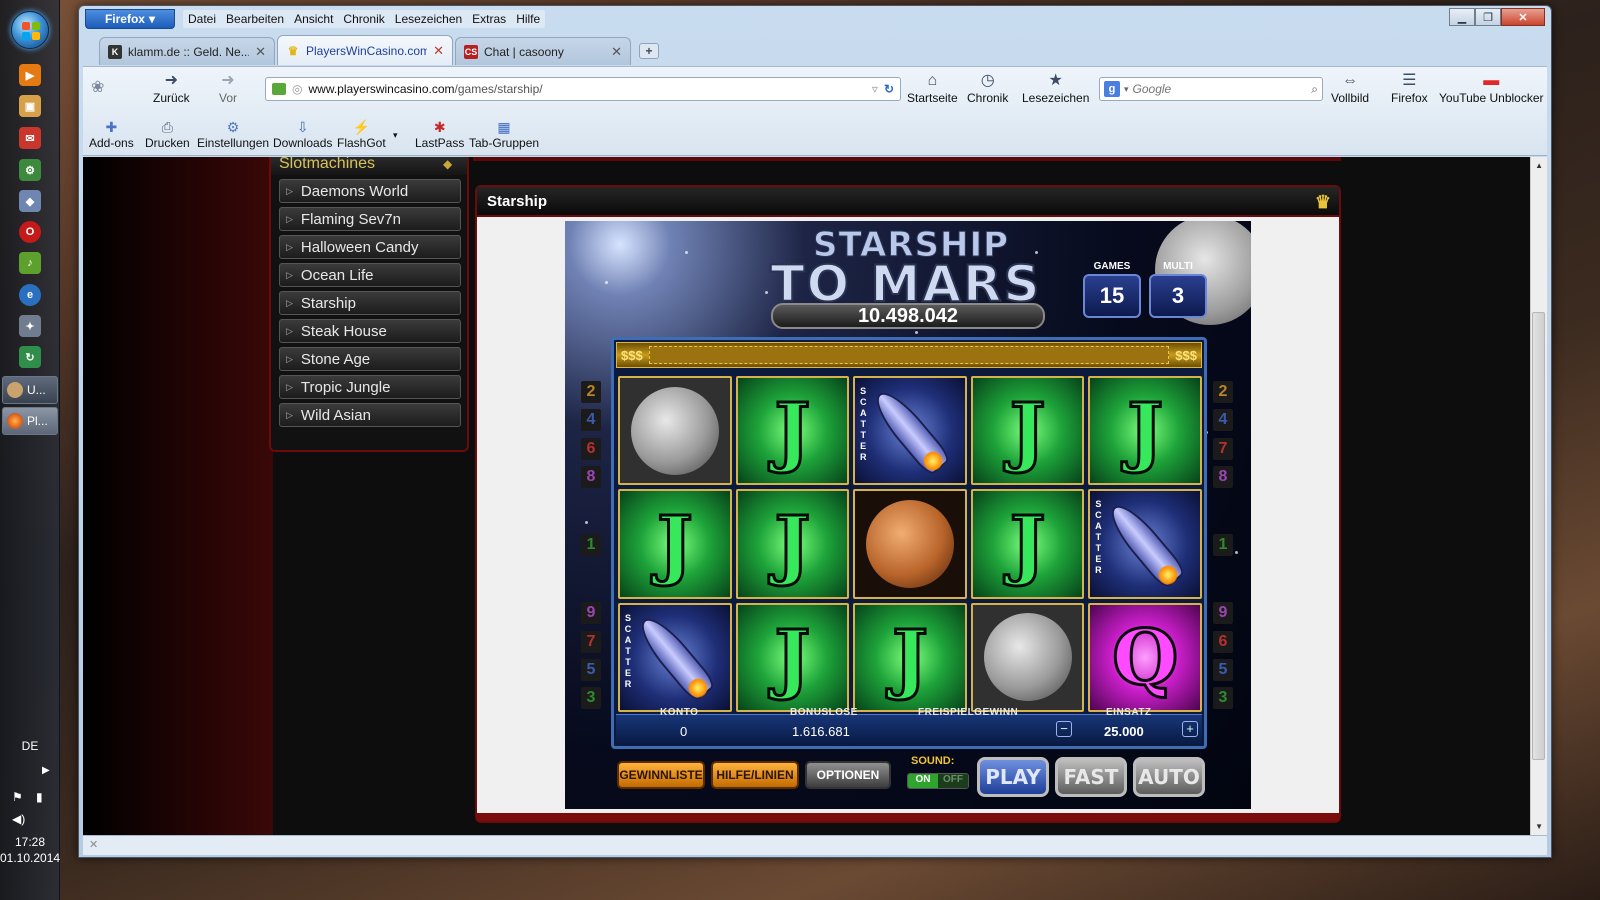 The height and width of the screenshot is (900, 1600). What do you see at coordinates (923, 781) in the screenshot?
I see `sound-on-option: ON` at bounding box center [923, 781].